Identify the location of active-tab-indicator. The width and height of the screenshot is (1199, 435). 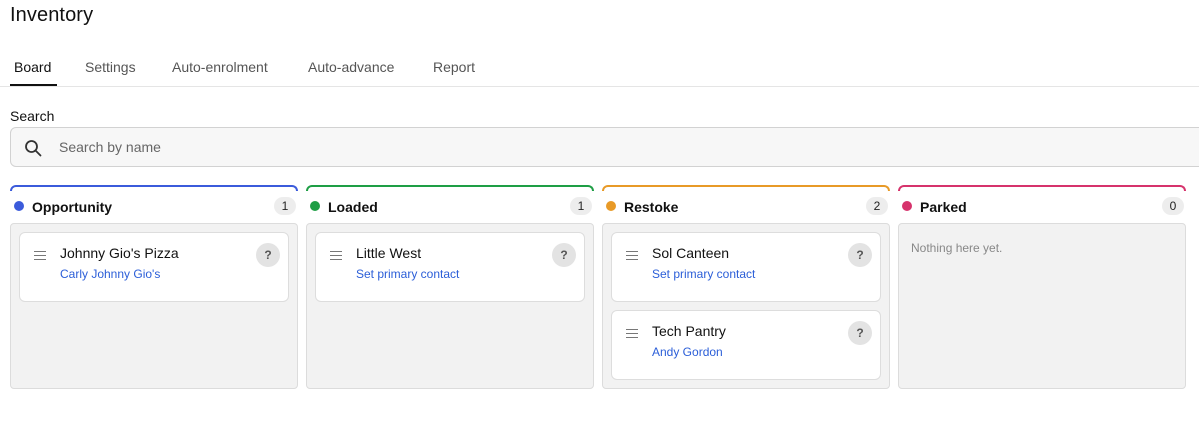
(33, 85).